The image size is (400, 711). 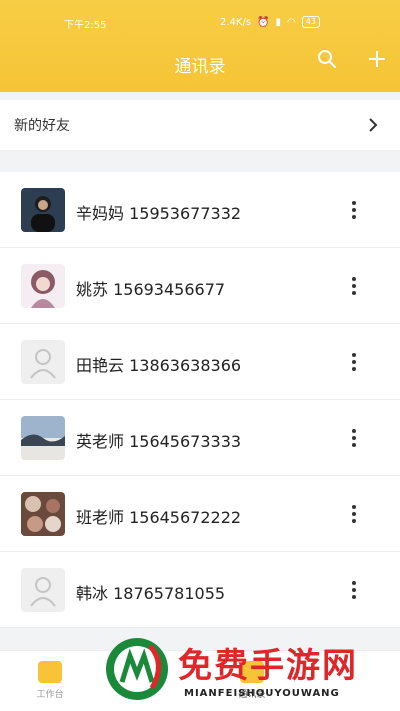 I want to click on contact-row: 姚苏 15693456677, so click(x=200, y=286).